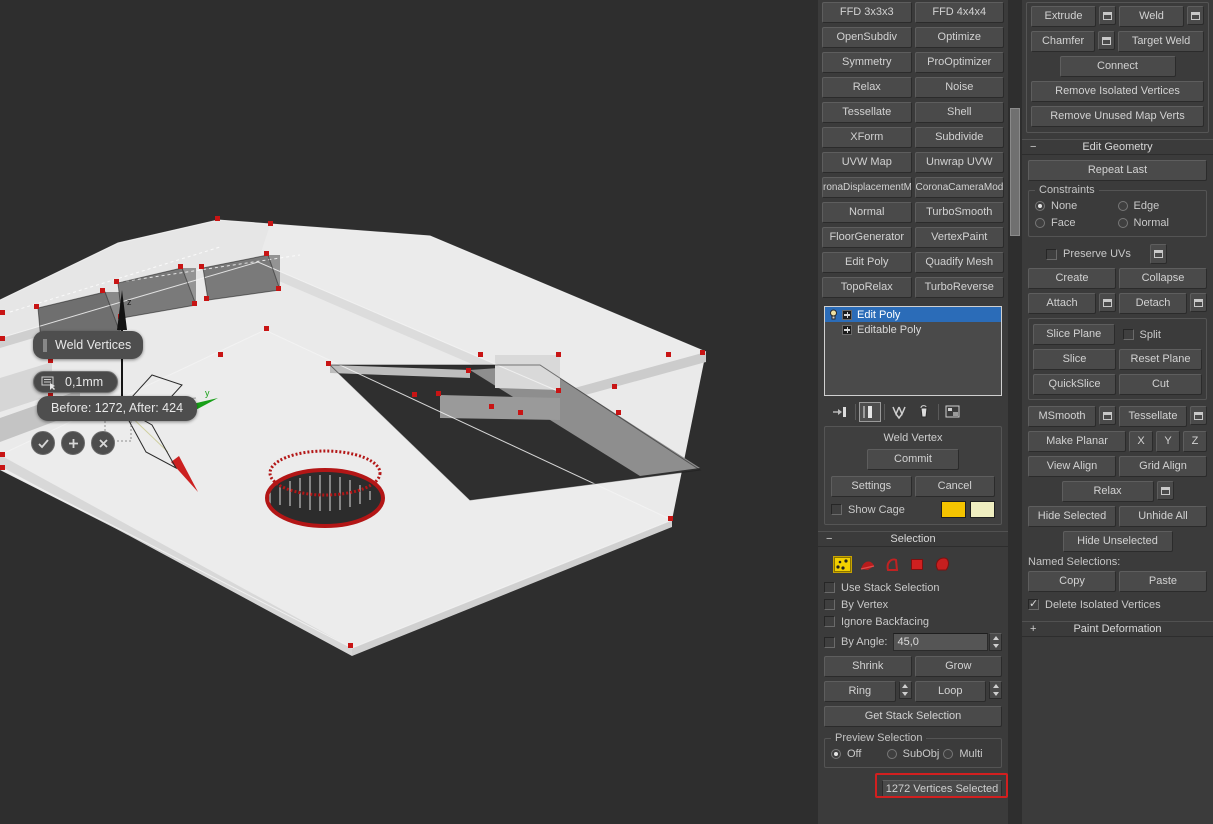  What do you see at coordinates (1074, 384) in the screenshot?
I see `quickslice-button: QuickSlice` at bounding box center [1074, 384].